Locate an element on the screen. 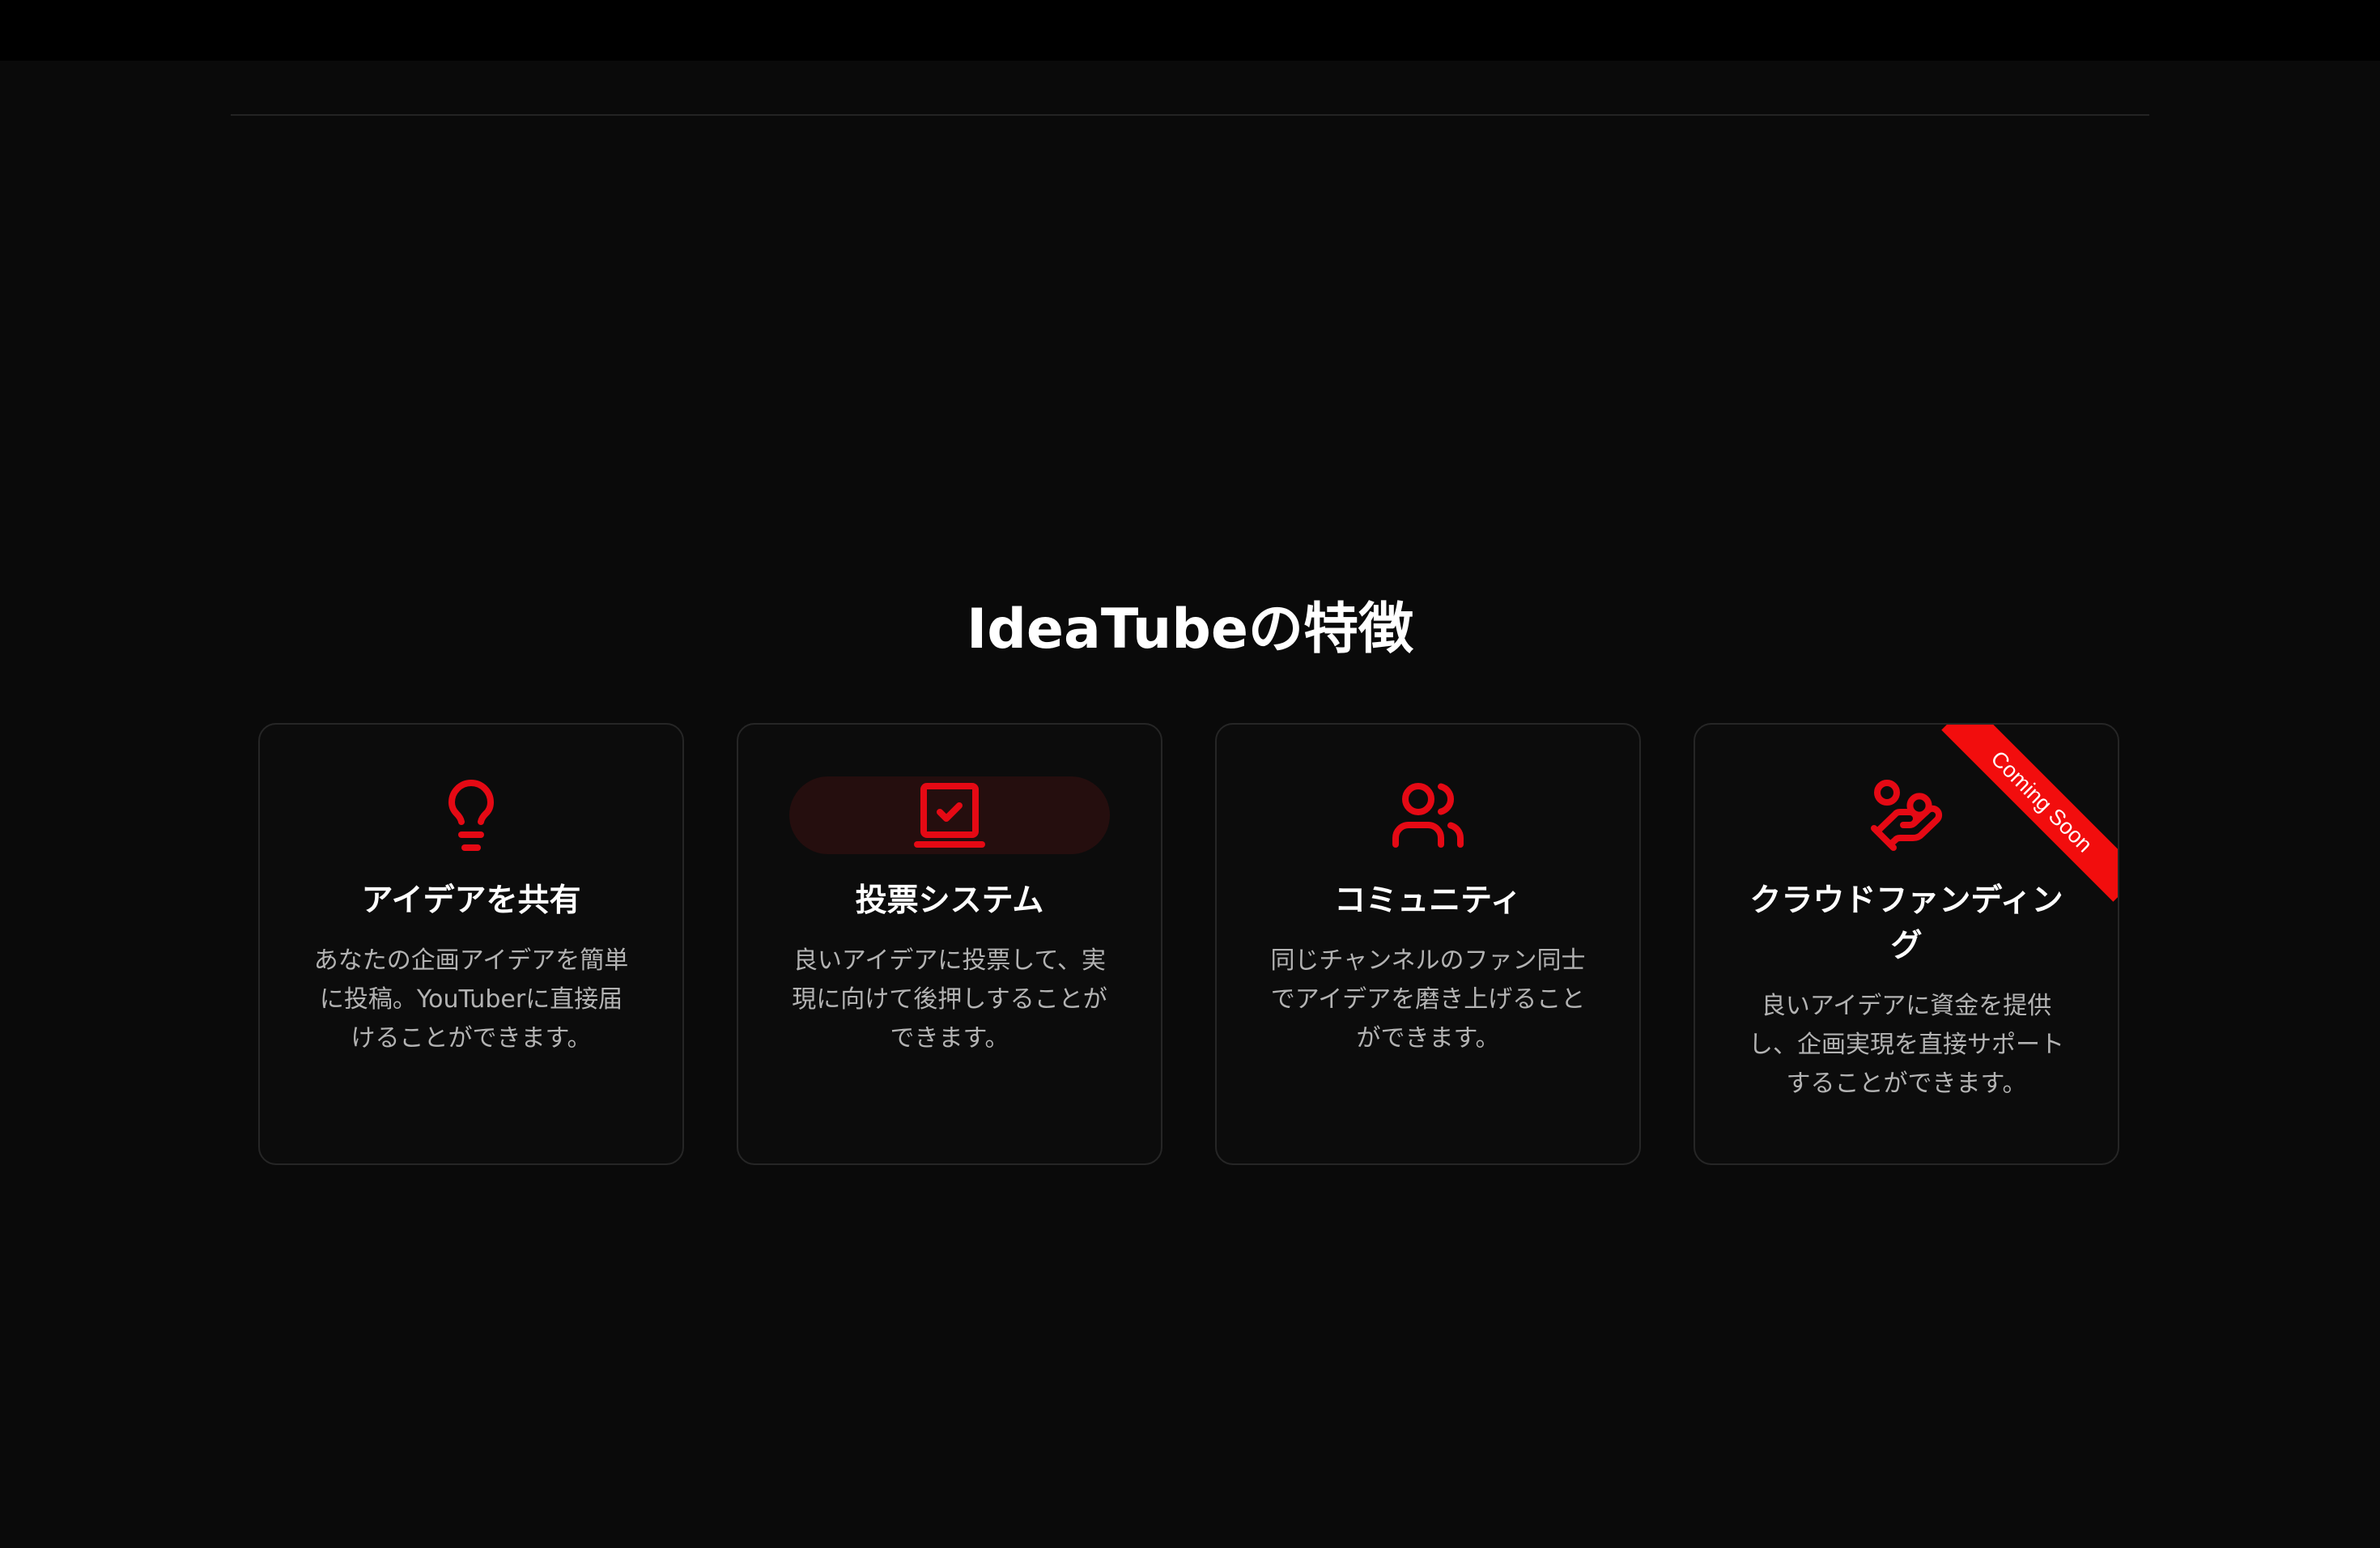 The image size is (2380, 1548). feature-title: アイデアを共有 is located at coordinates (471, 900).